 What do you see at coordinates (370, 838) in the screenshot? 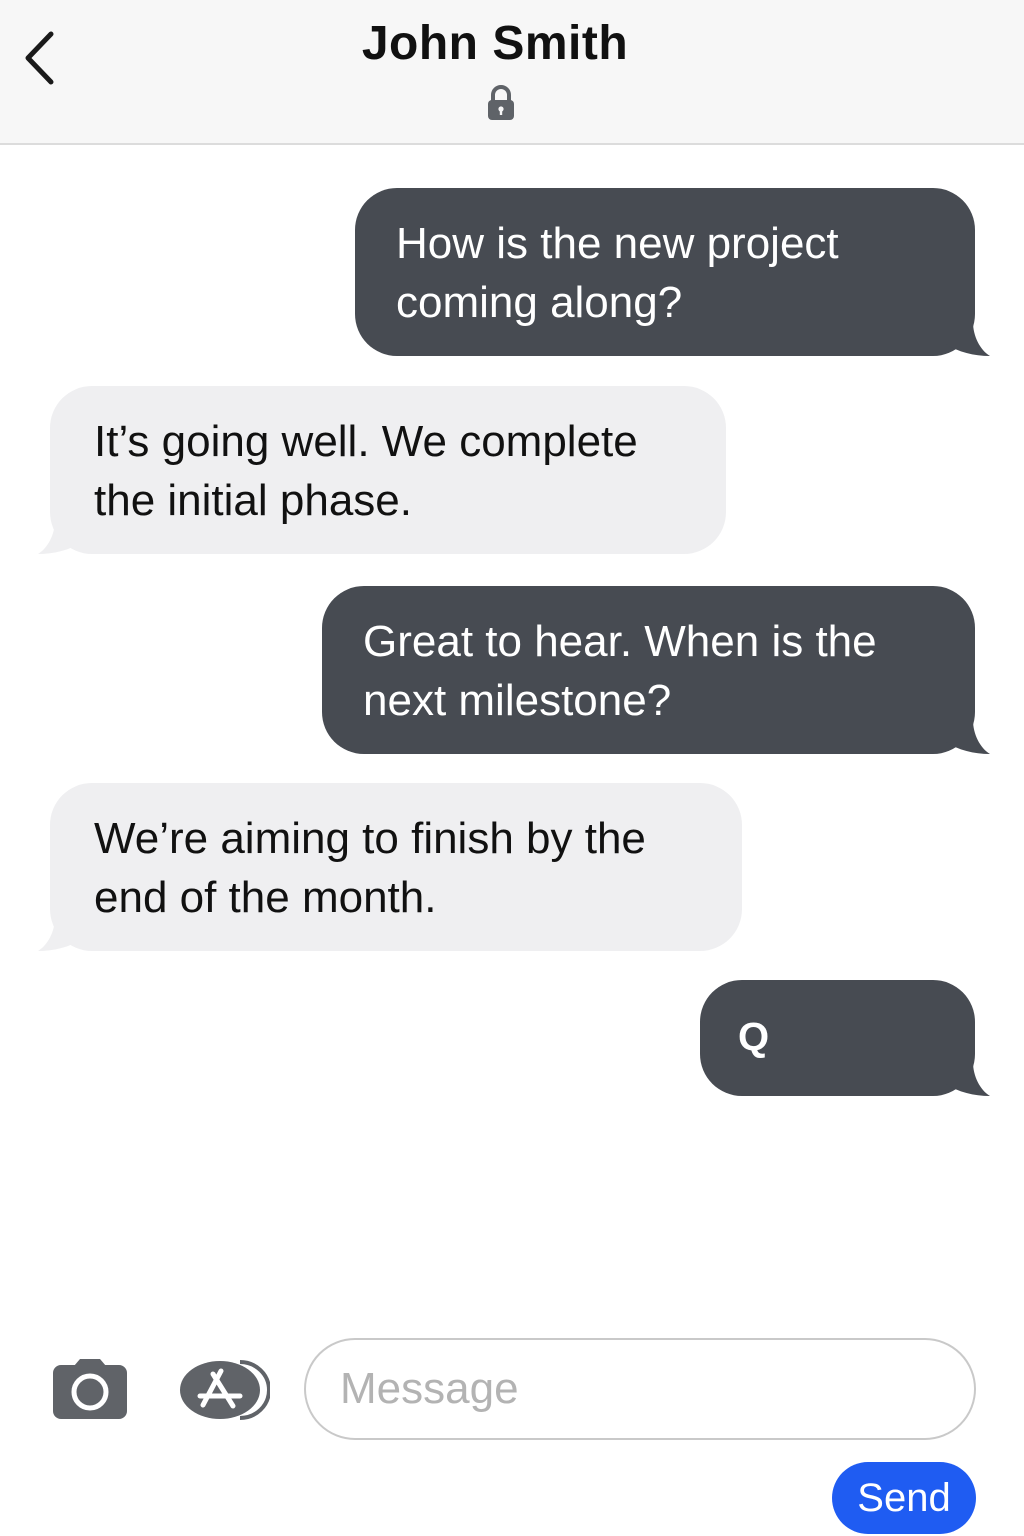
I see `message-line: We’re aiming to finish by the` at bounding box center [370, 838].